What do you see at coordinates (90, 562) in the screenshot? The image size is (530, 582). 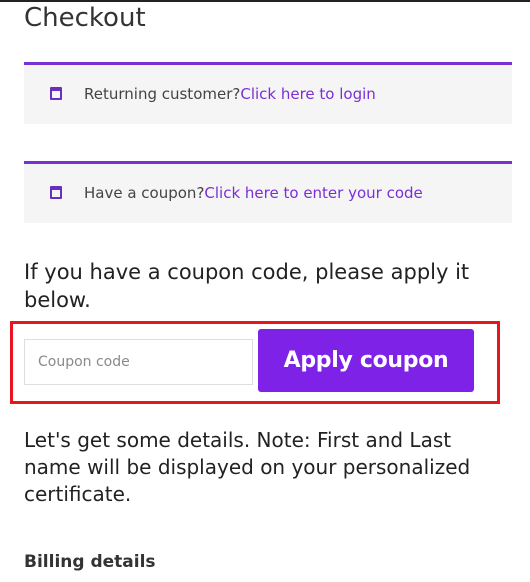 I see `billing-details-heading: Billing details` at bounding box center [90, 562].